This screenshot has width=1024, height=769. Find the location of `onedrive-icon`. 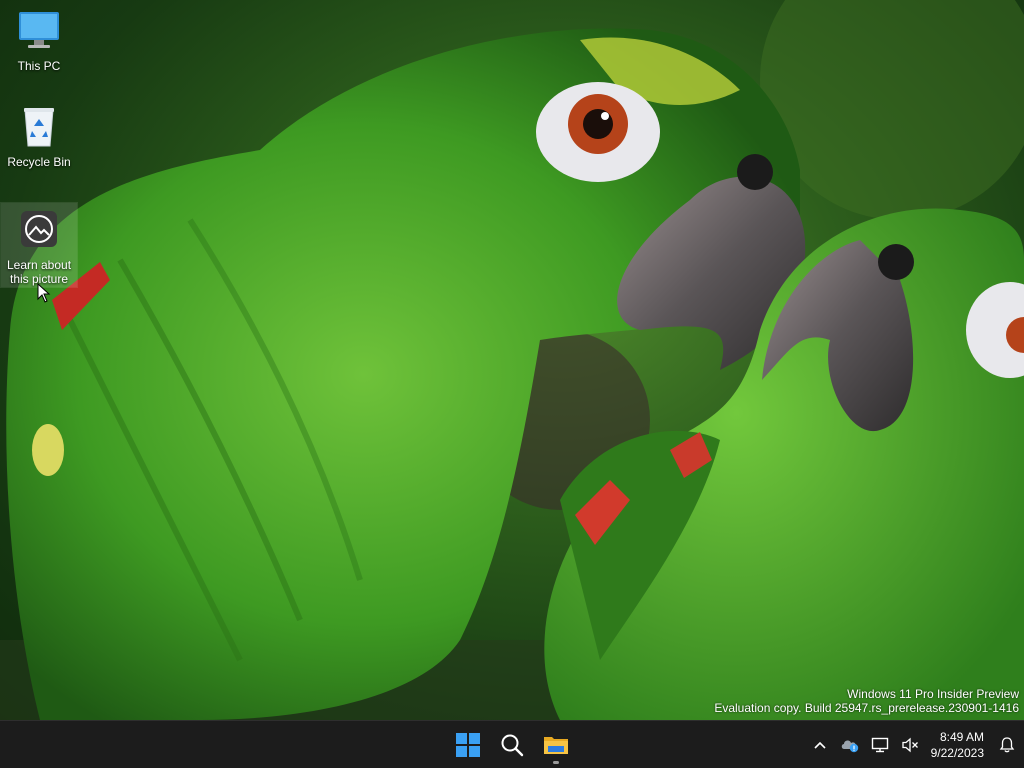

onedrive-icon is located at coordinates (849, 746).